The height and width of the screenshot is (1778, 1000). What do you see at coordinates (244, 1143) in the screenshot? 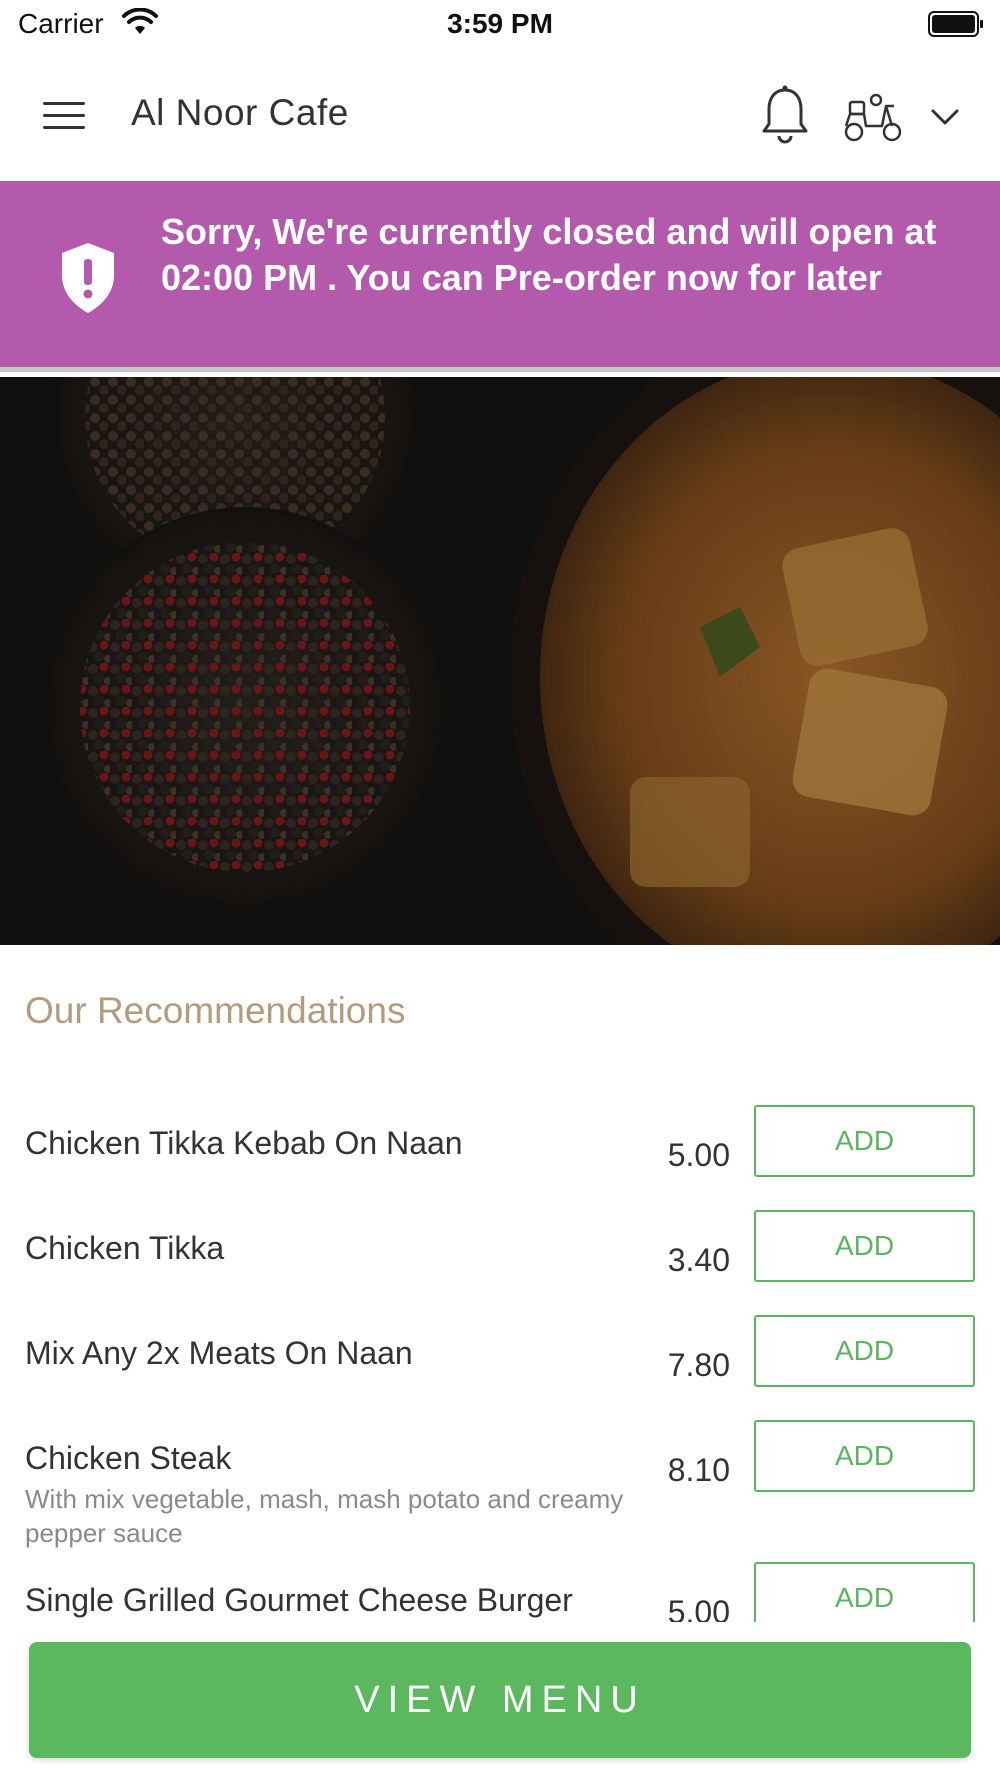
I see `item-name: Chicken Tikka Kebab On Naan` at bounding box center [244, 1143].